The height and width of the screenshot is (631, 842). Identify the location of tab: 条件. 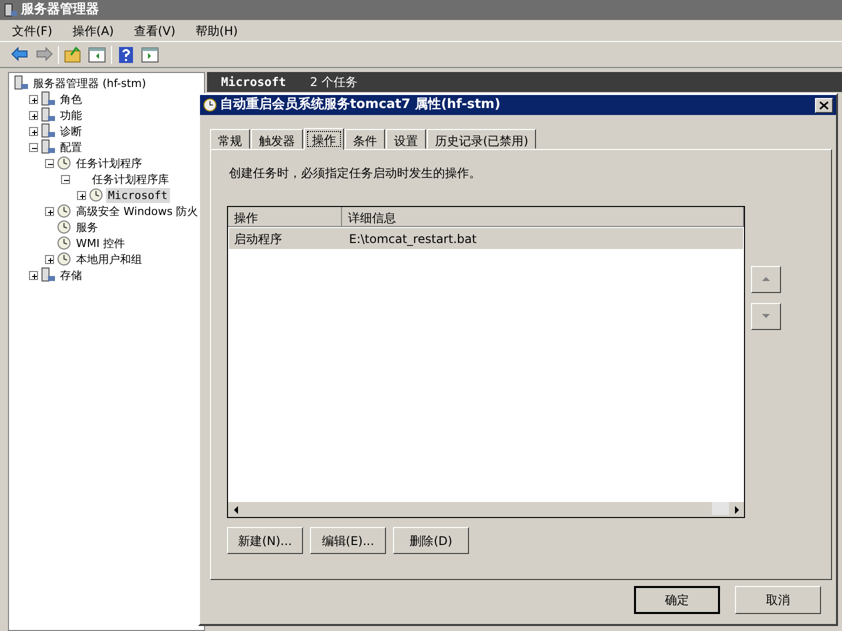
(365, 139).